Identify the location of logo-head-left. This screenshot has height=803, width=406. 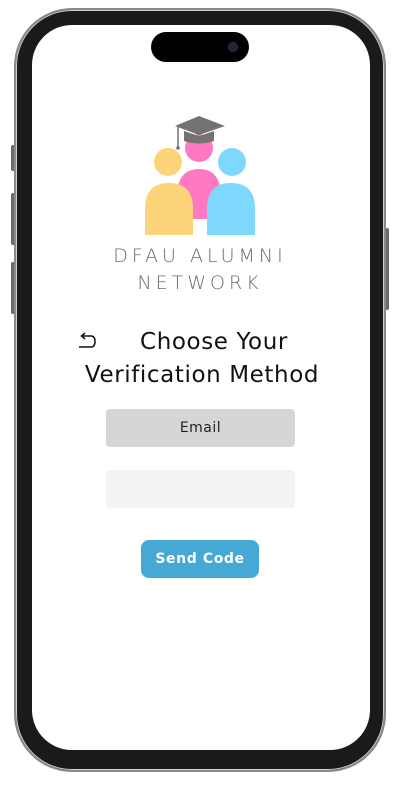
(168, 162).